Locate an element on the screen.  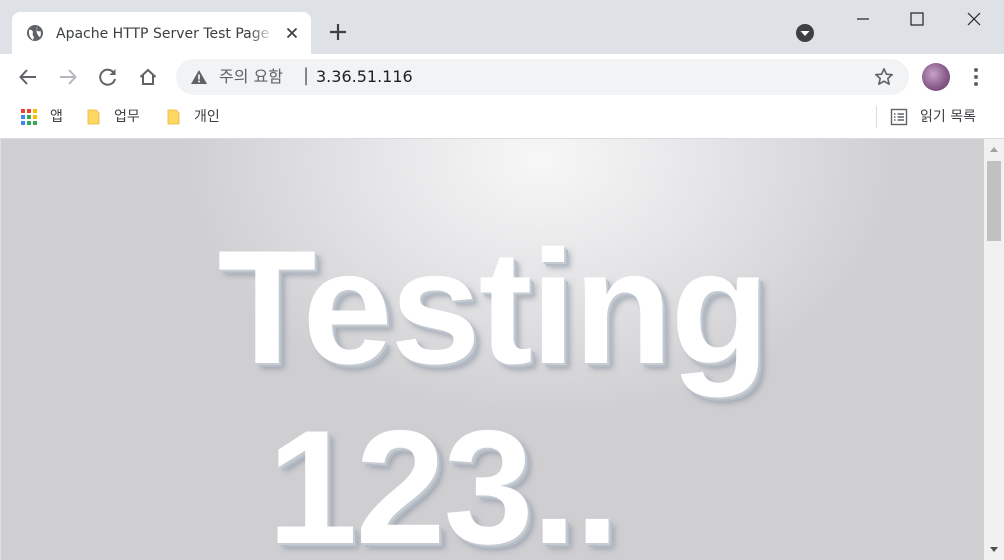
reading-list-button: 읽기 목록 is located at coordinates (940, 117).